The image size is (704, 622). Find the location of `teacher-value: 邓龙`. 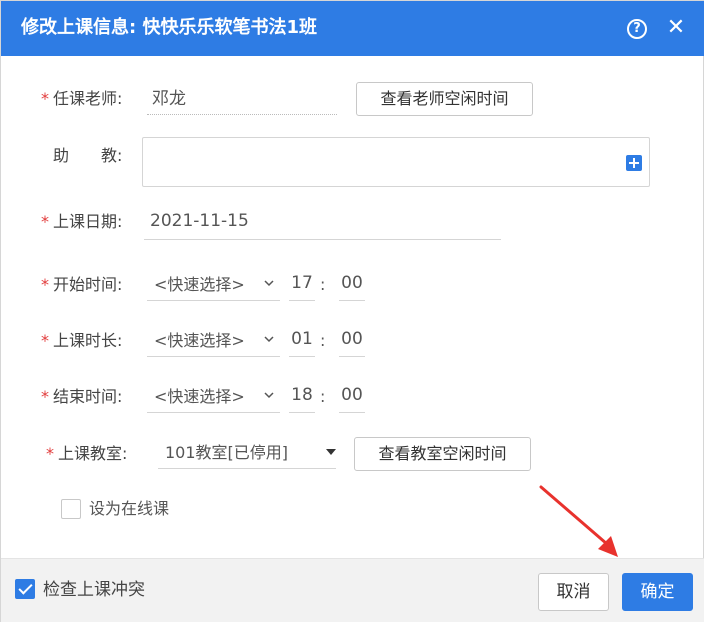

teacher-value: 邓龙 is located at coordinates (169, 99).